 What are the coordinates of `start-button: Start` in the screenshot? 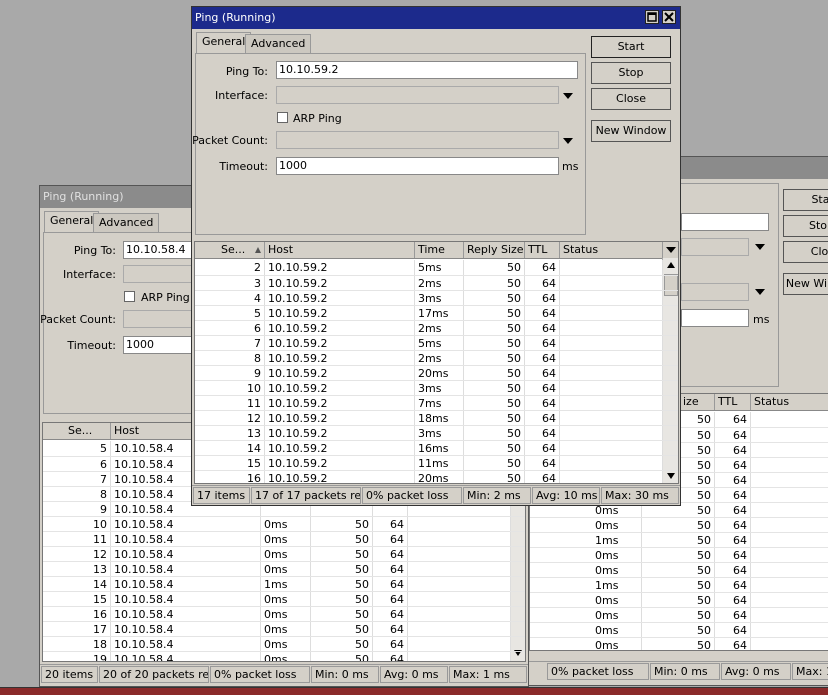 It's located at (631, 47).